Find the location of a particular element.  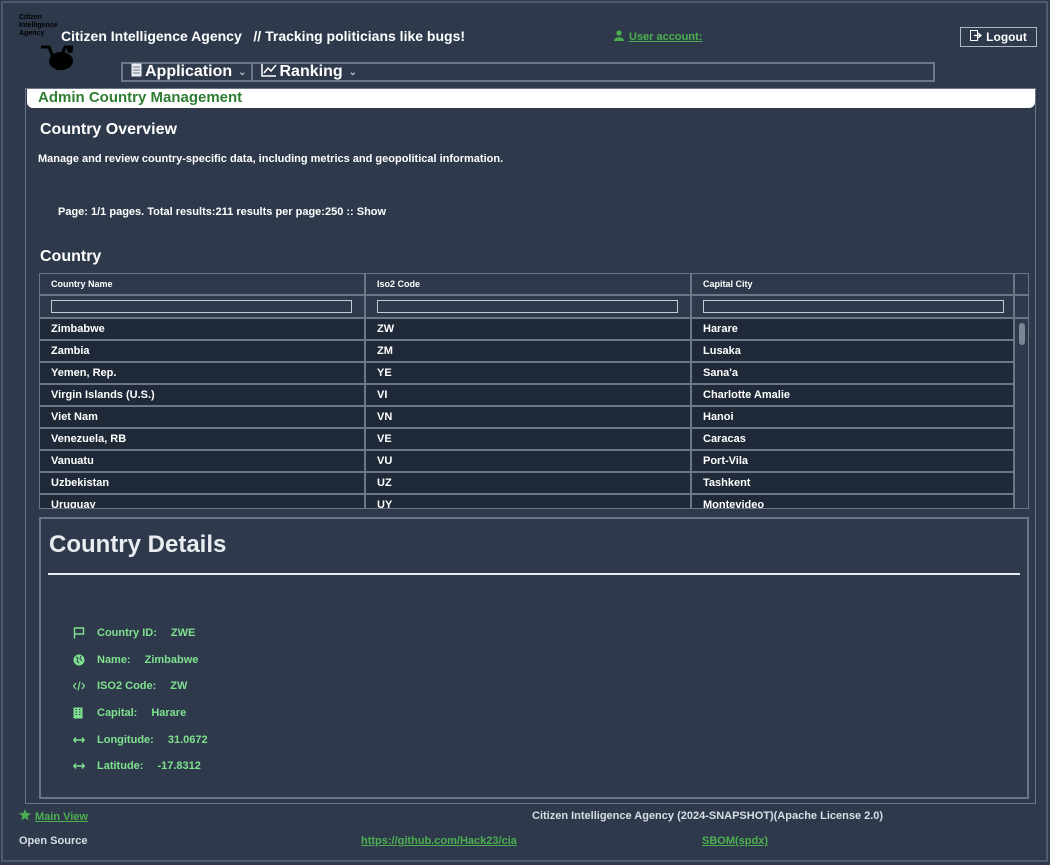

cell-country-name: Uzbekistan is located at coordinates (203, 484).